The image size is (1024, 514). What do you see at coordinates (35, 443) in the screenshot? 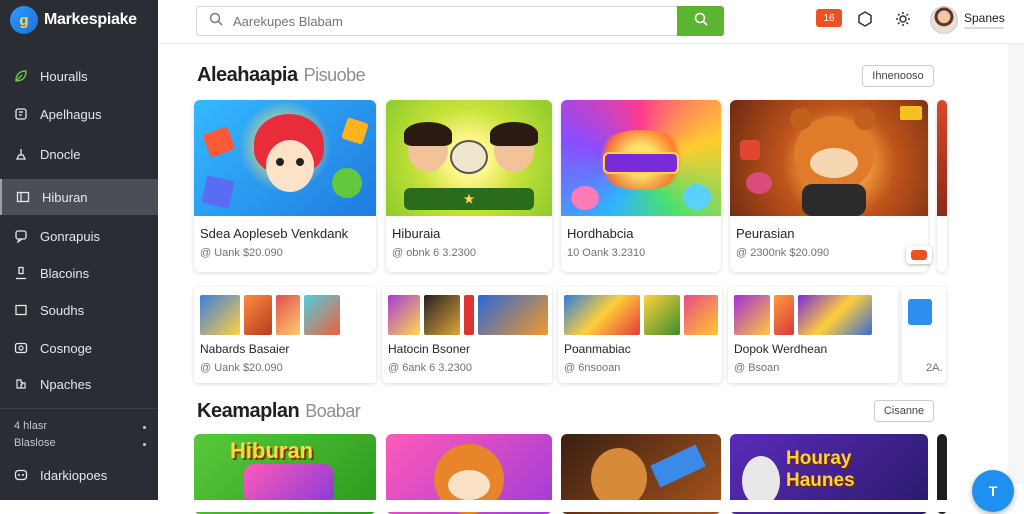
I see `sidebar-footer-text-2: Blaslose` at bounding box center [35, 443].